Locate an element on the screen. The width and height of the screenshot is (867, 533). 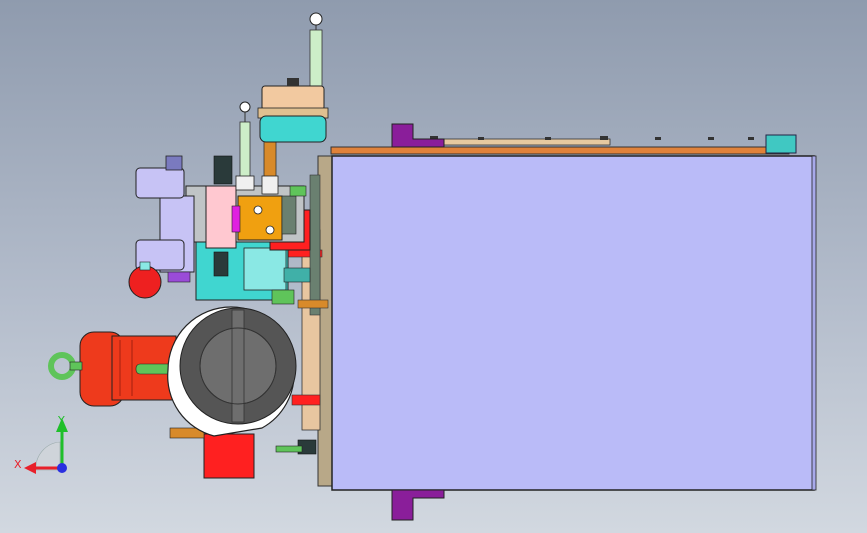
cyan-subblock is located at coordinates (265, 269).